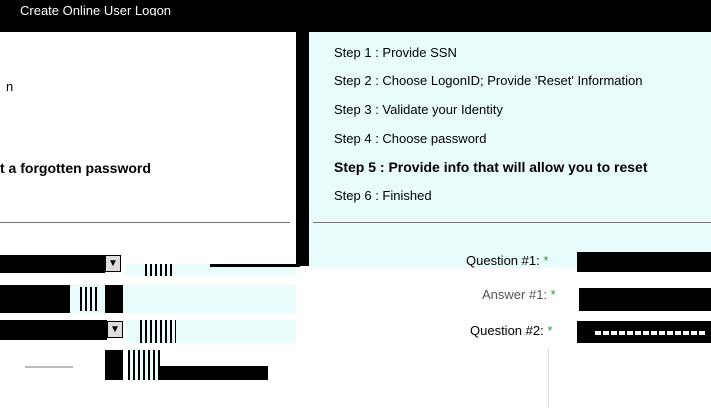 The image size is (711, 415). I want to click on question-1-label: Question #1: *, so click(507, 260).